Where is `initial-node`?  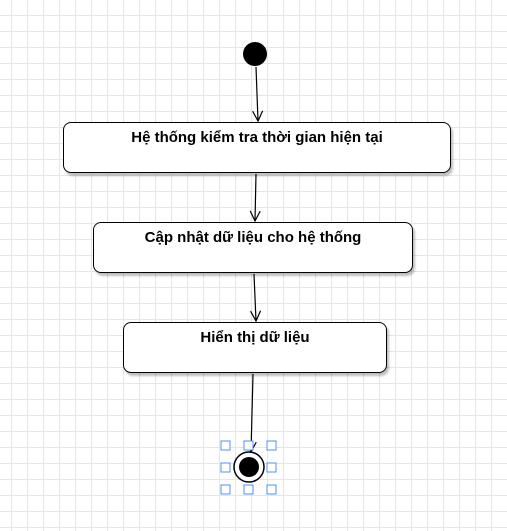
initial-node is located at coordinates (255, 54).